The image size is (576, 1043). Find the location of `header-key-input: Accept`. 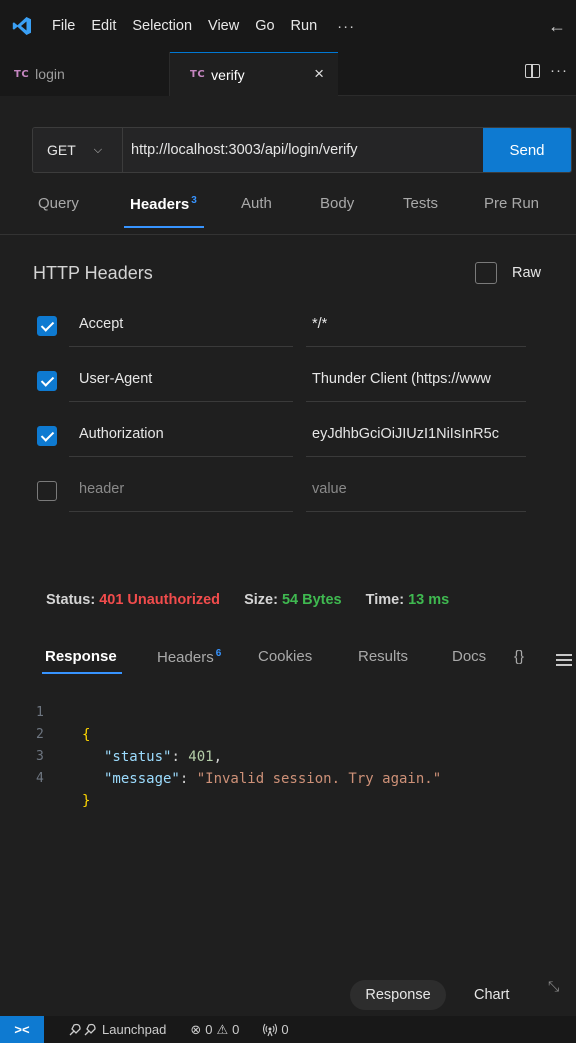

header-key-input: Accept is located at coordinates (181, 327).